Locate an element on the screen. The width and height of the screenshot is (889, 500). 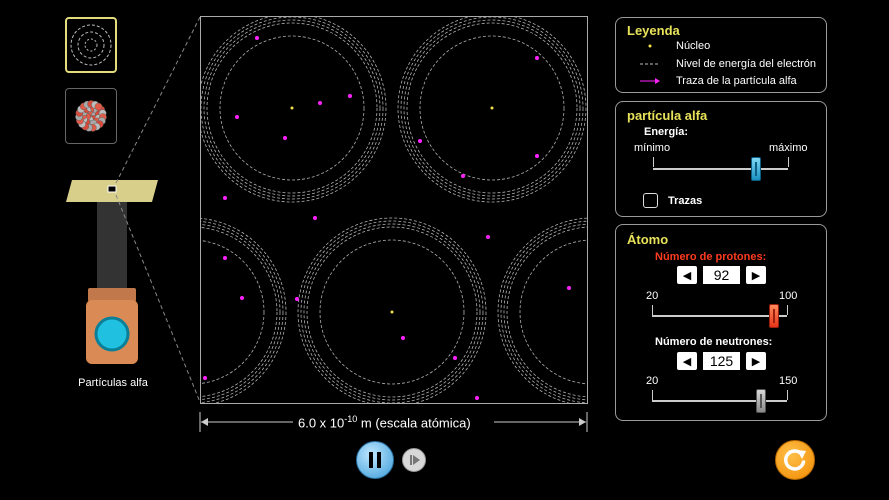
neutrons-slider-thumb is located at coordinates (761, 401).